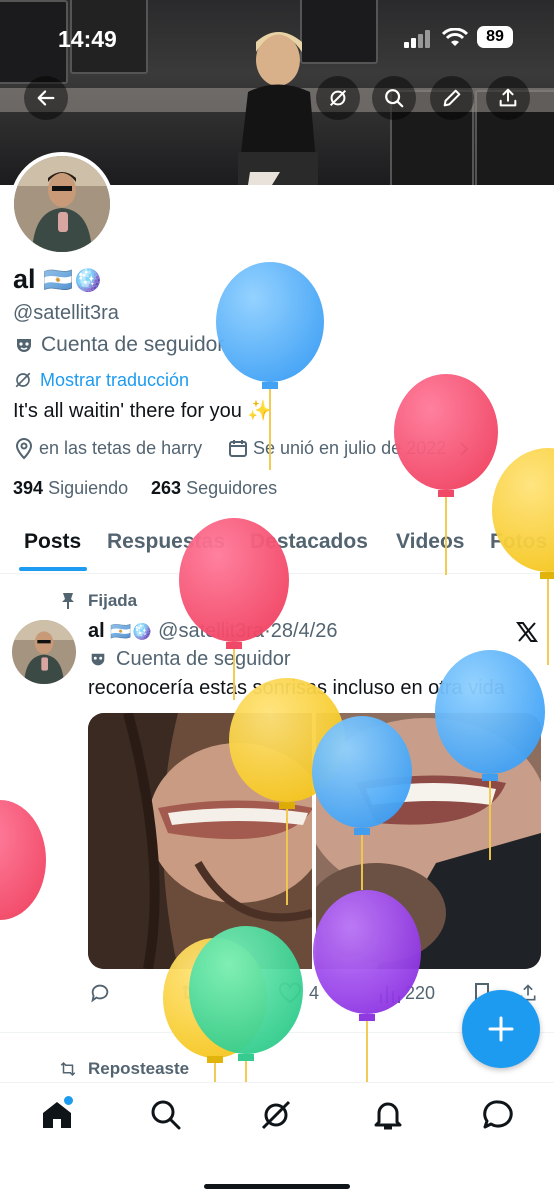 This screenshot has width=554, height=1200. What do you see at coordinates (388, 1115) in the screenshot?
I see `bell-icon` at bounding box center [388, 1115].